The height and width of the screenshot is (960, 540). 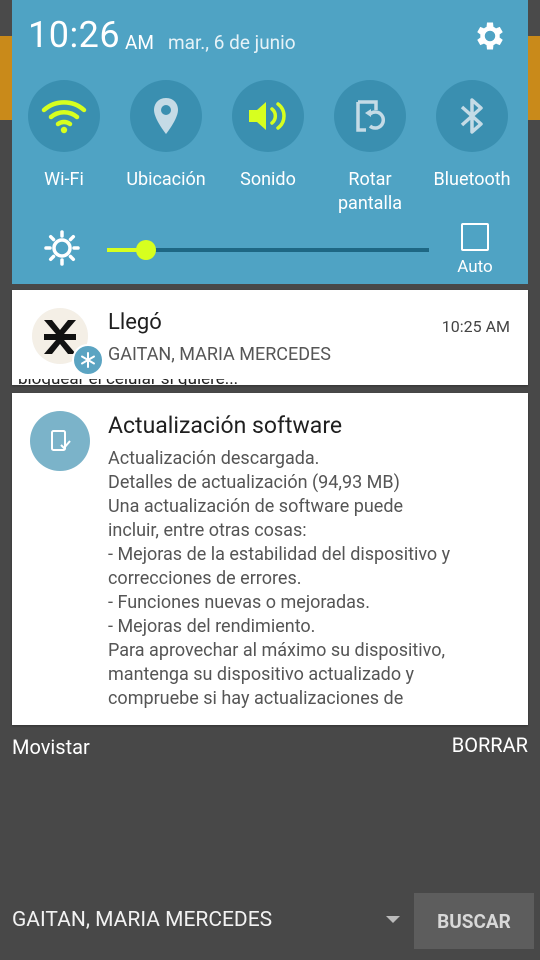 What do you see at coordinates (256, 506) in the screenshot?
I see `notification-body-line: Una actualización de software puede` at bounding box center [256, 506].